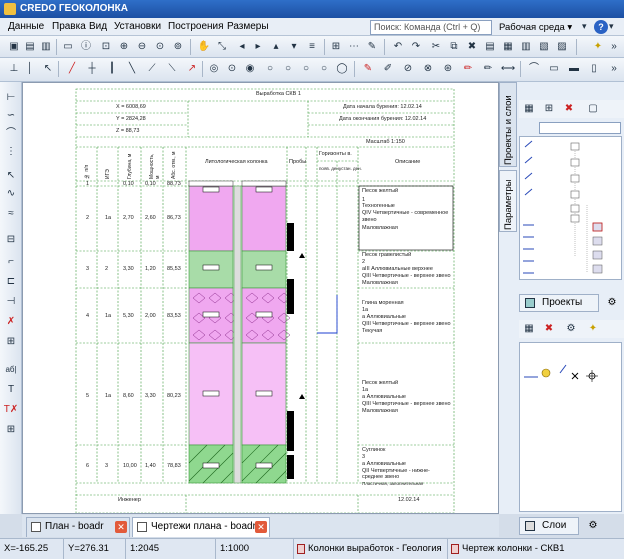 This screenshot has width=624, height=559. I want to click on text-delete-icon: T✗, so click(11, 410).